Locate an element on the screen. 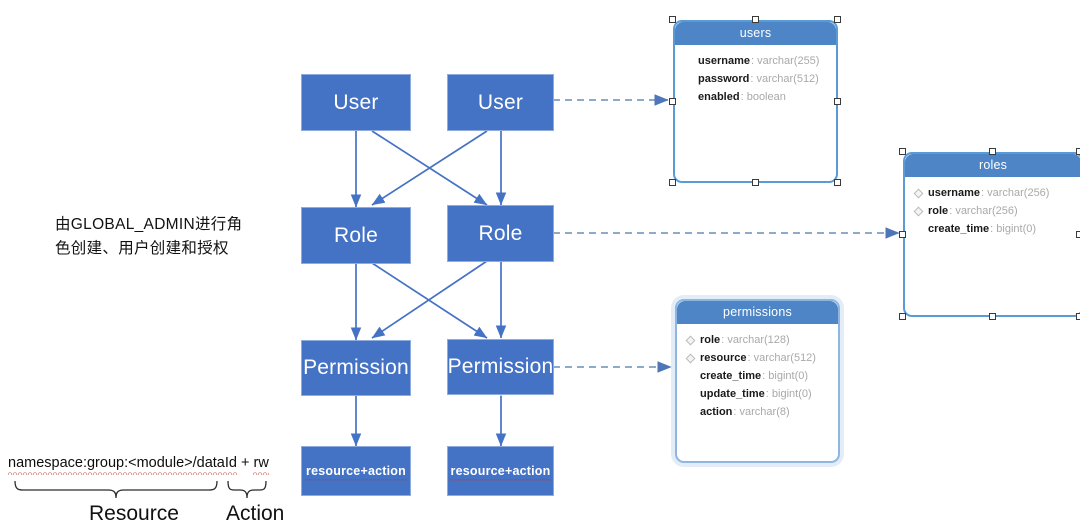  er-field-row: action: varchar(8) is located at coordinates (745, 412).